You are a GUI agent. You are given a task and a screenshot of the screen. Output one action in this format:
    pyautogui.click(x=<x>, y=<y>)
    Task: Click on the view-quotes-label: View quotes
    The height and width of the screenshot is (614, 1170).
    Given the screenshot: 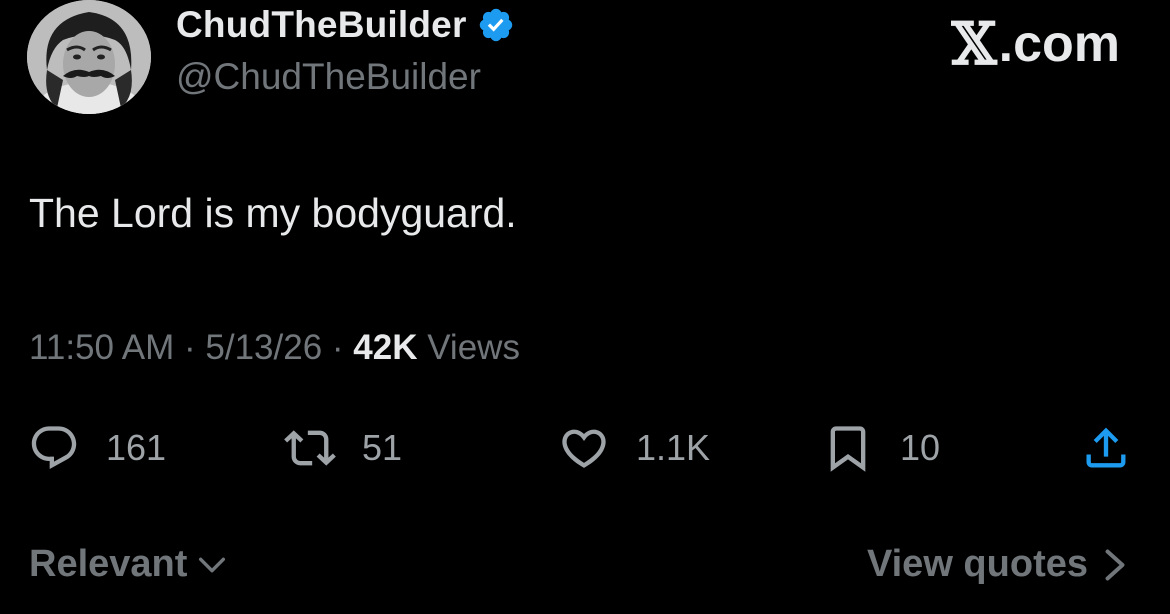 What is the action you would take?
    pyautogui.click(x=977, y=564)
    